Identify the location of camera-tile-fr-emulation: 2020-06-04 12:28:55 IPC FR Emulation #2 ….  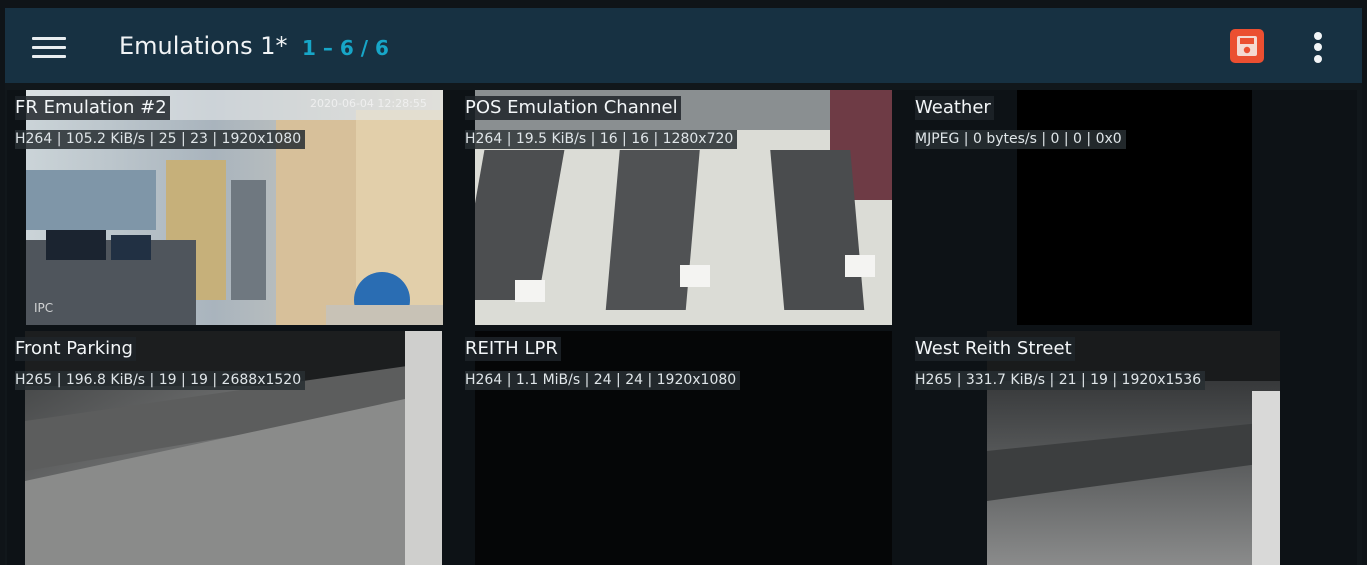
(232, 210).